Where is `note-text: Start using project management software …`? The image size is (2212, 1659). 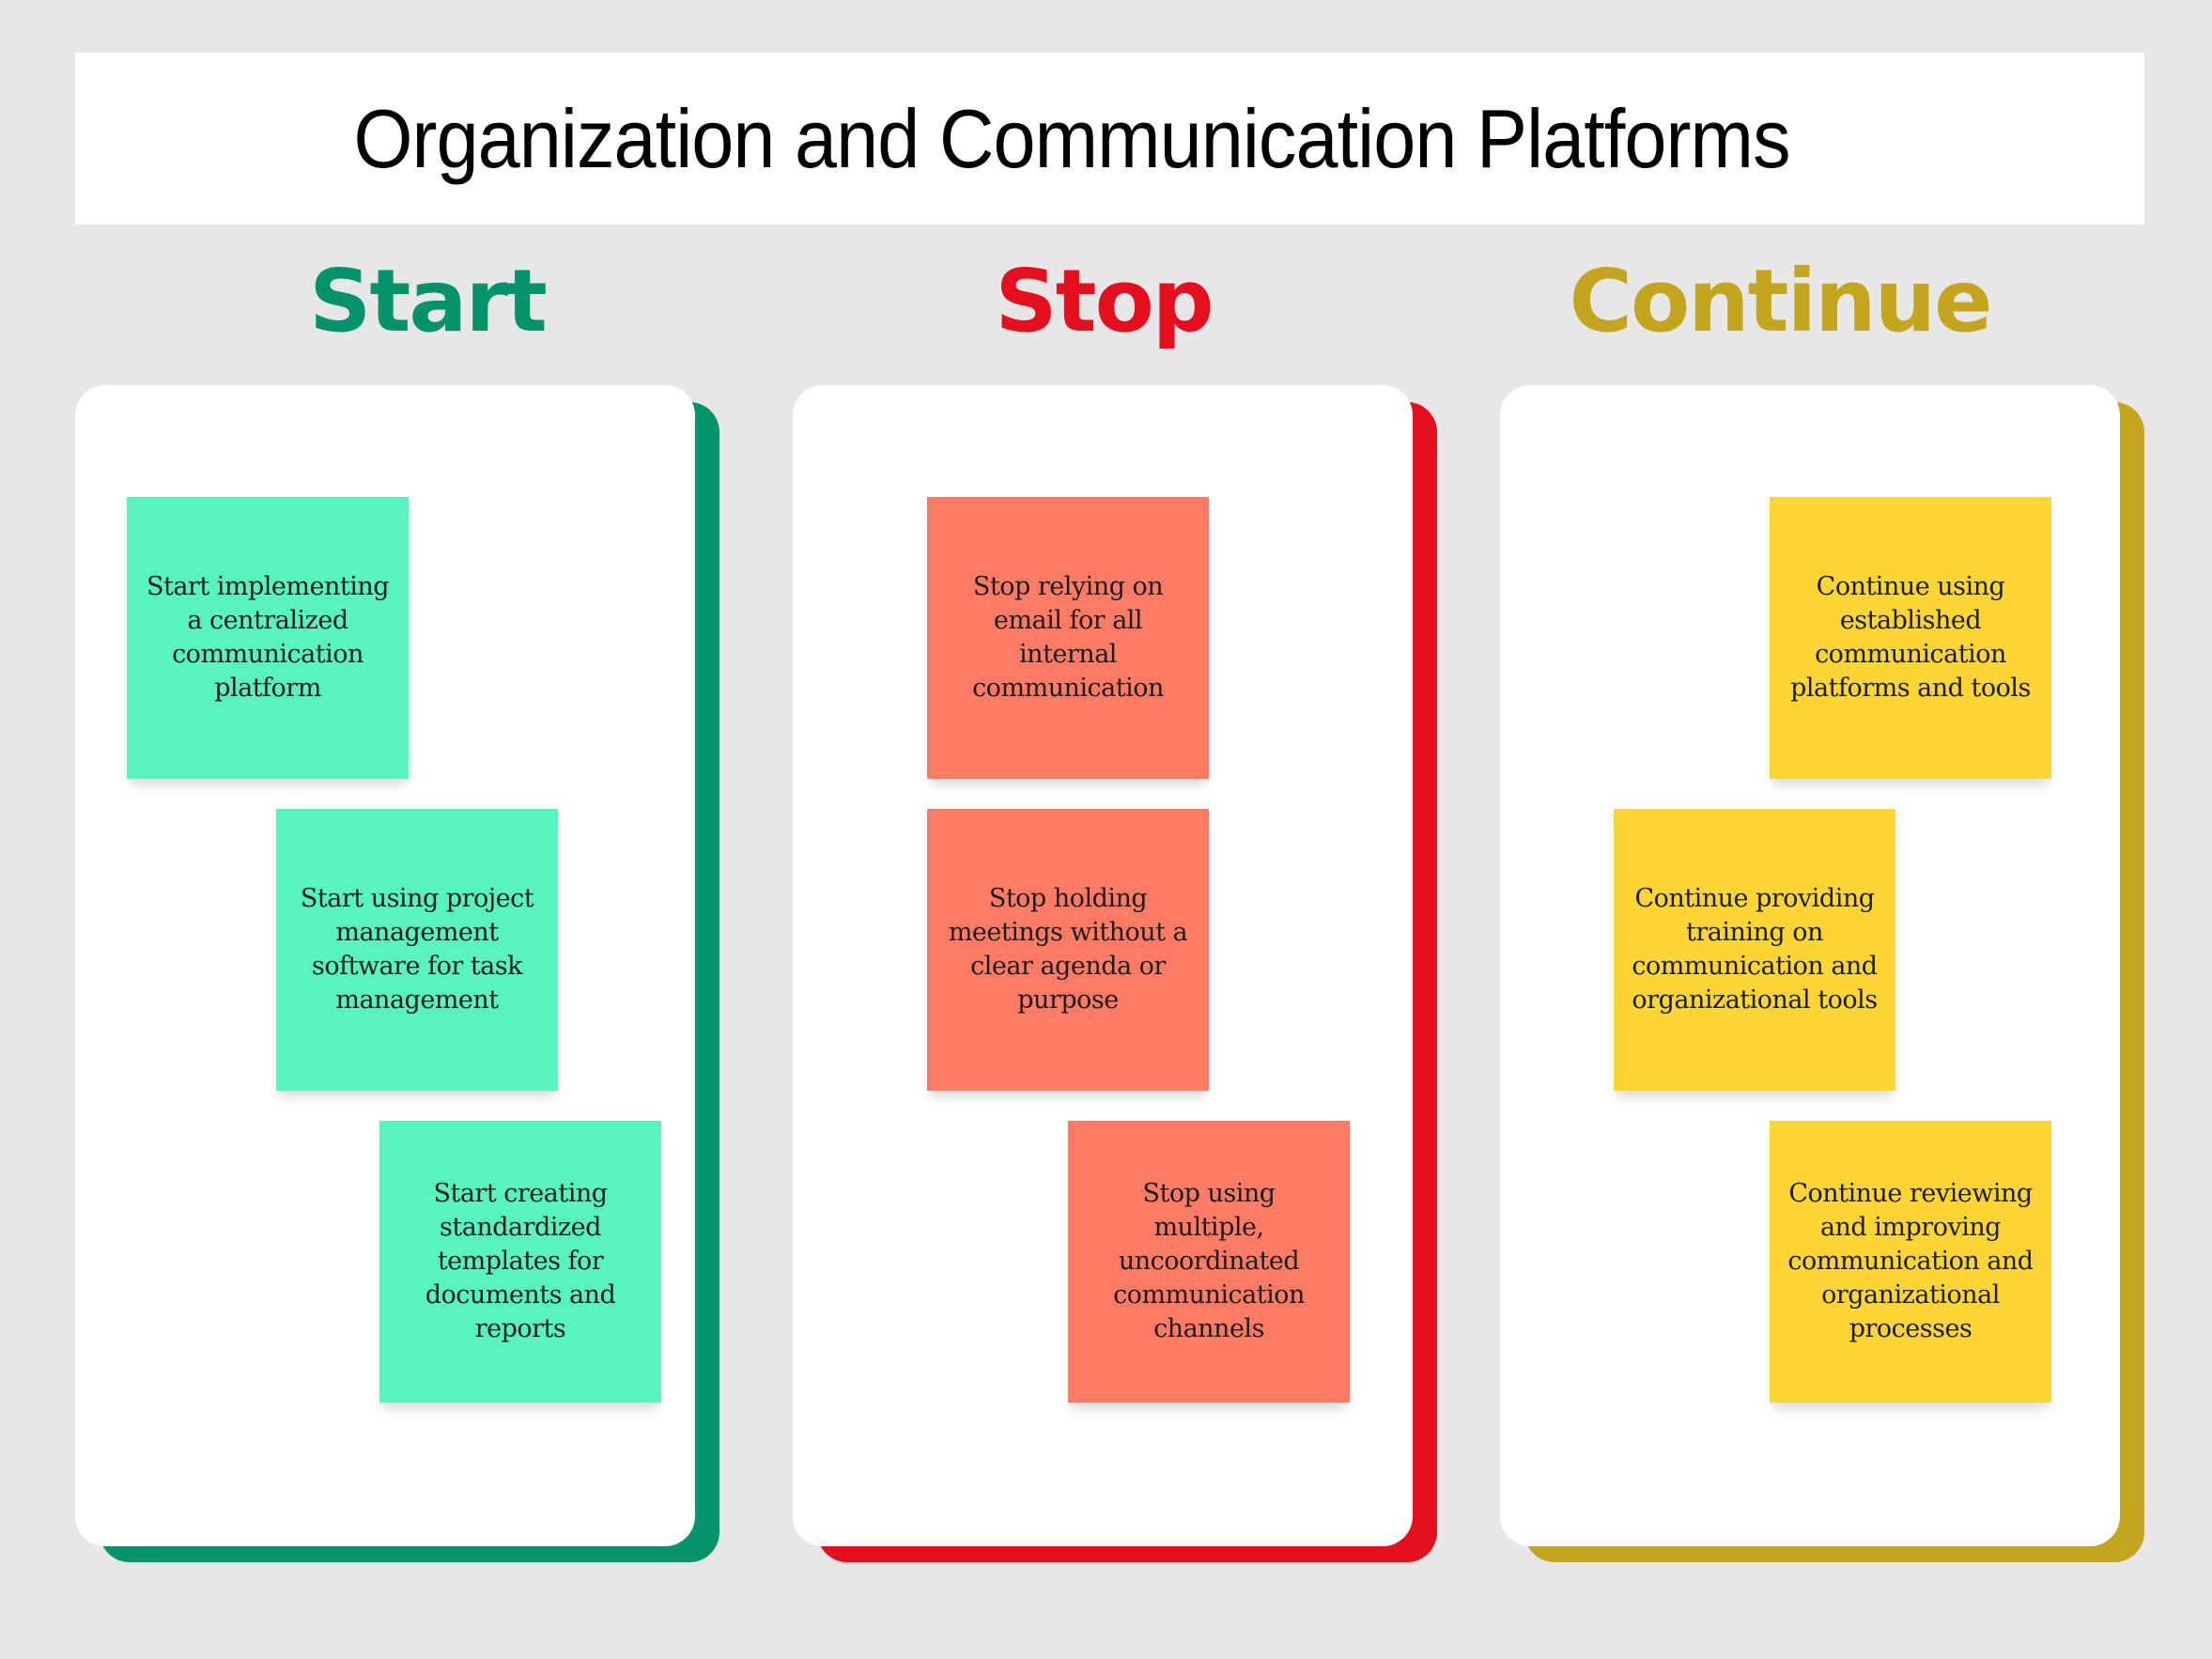
note-text: Start using project management software … is located at coordinates (417, 949).